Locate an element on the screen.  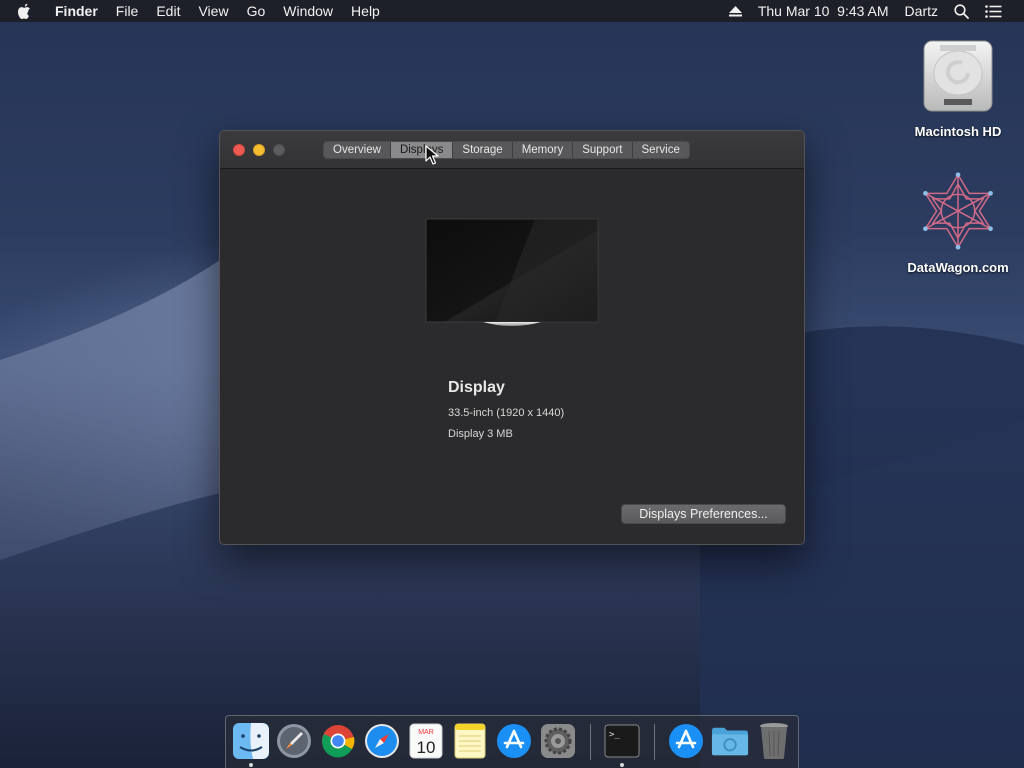
desktop-icon-macintosh-hd: Macintosh HD is located at coordinates (958, 84).